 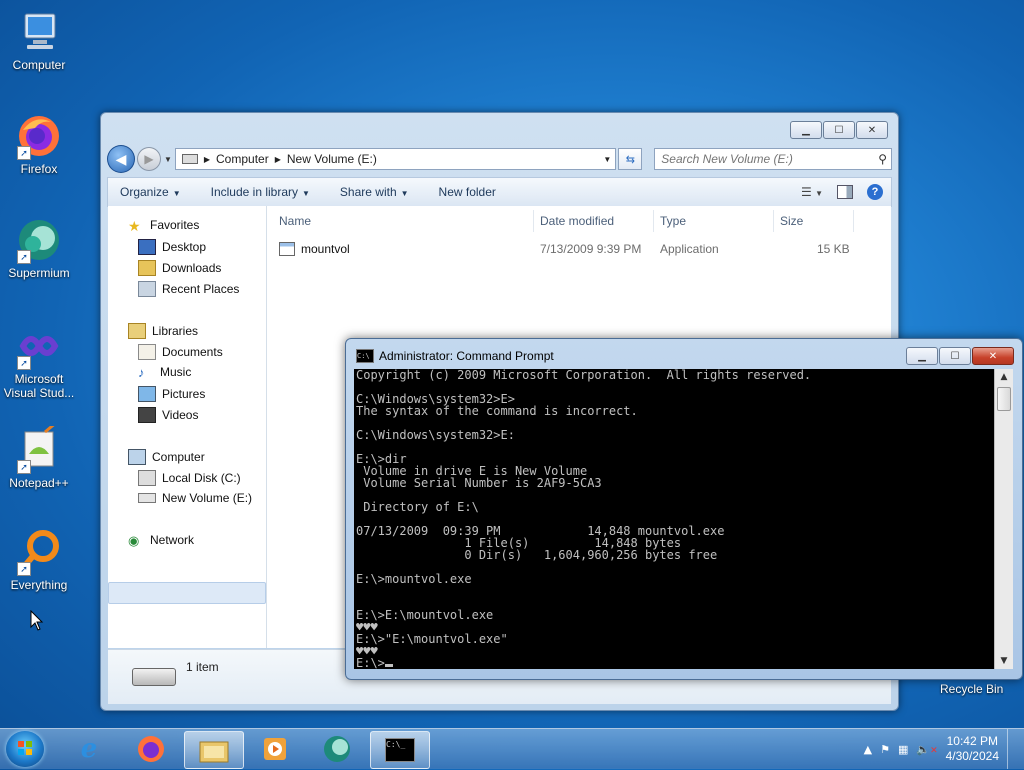 What do you see at coordinates (168, 159) in the screenshot?
I see `recent-pages-dropdown: ▼` at bounding box center [168, 159].